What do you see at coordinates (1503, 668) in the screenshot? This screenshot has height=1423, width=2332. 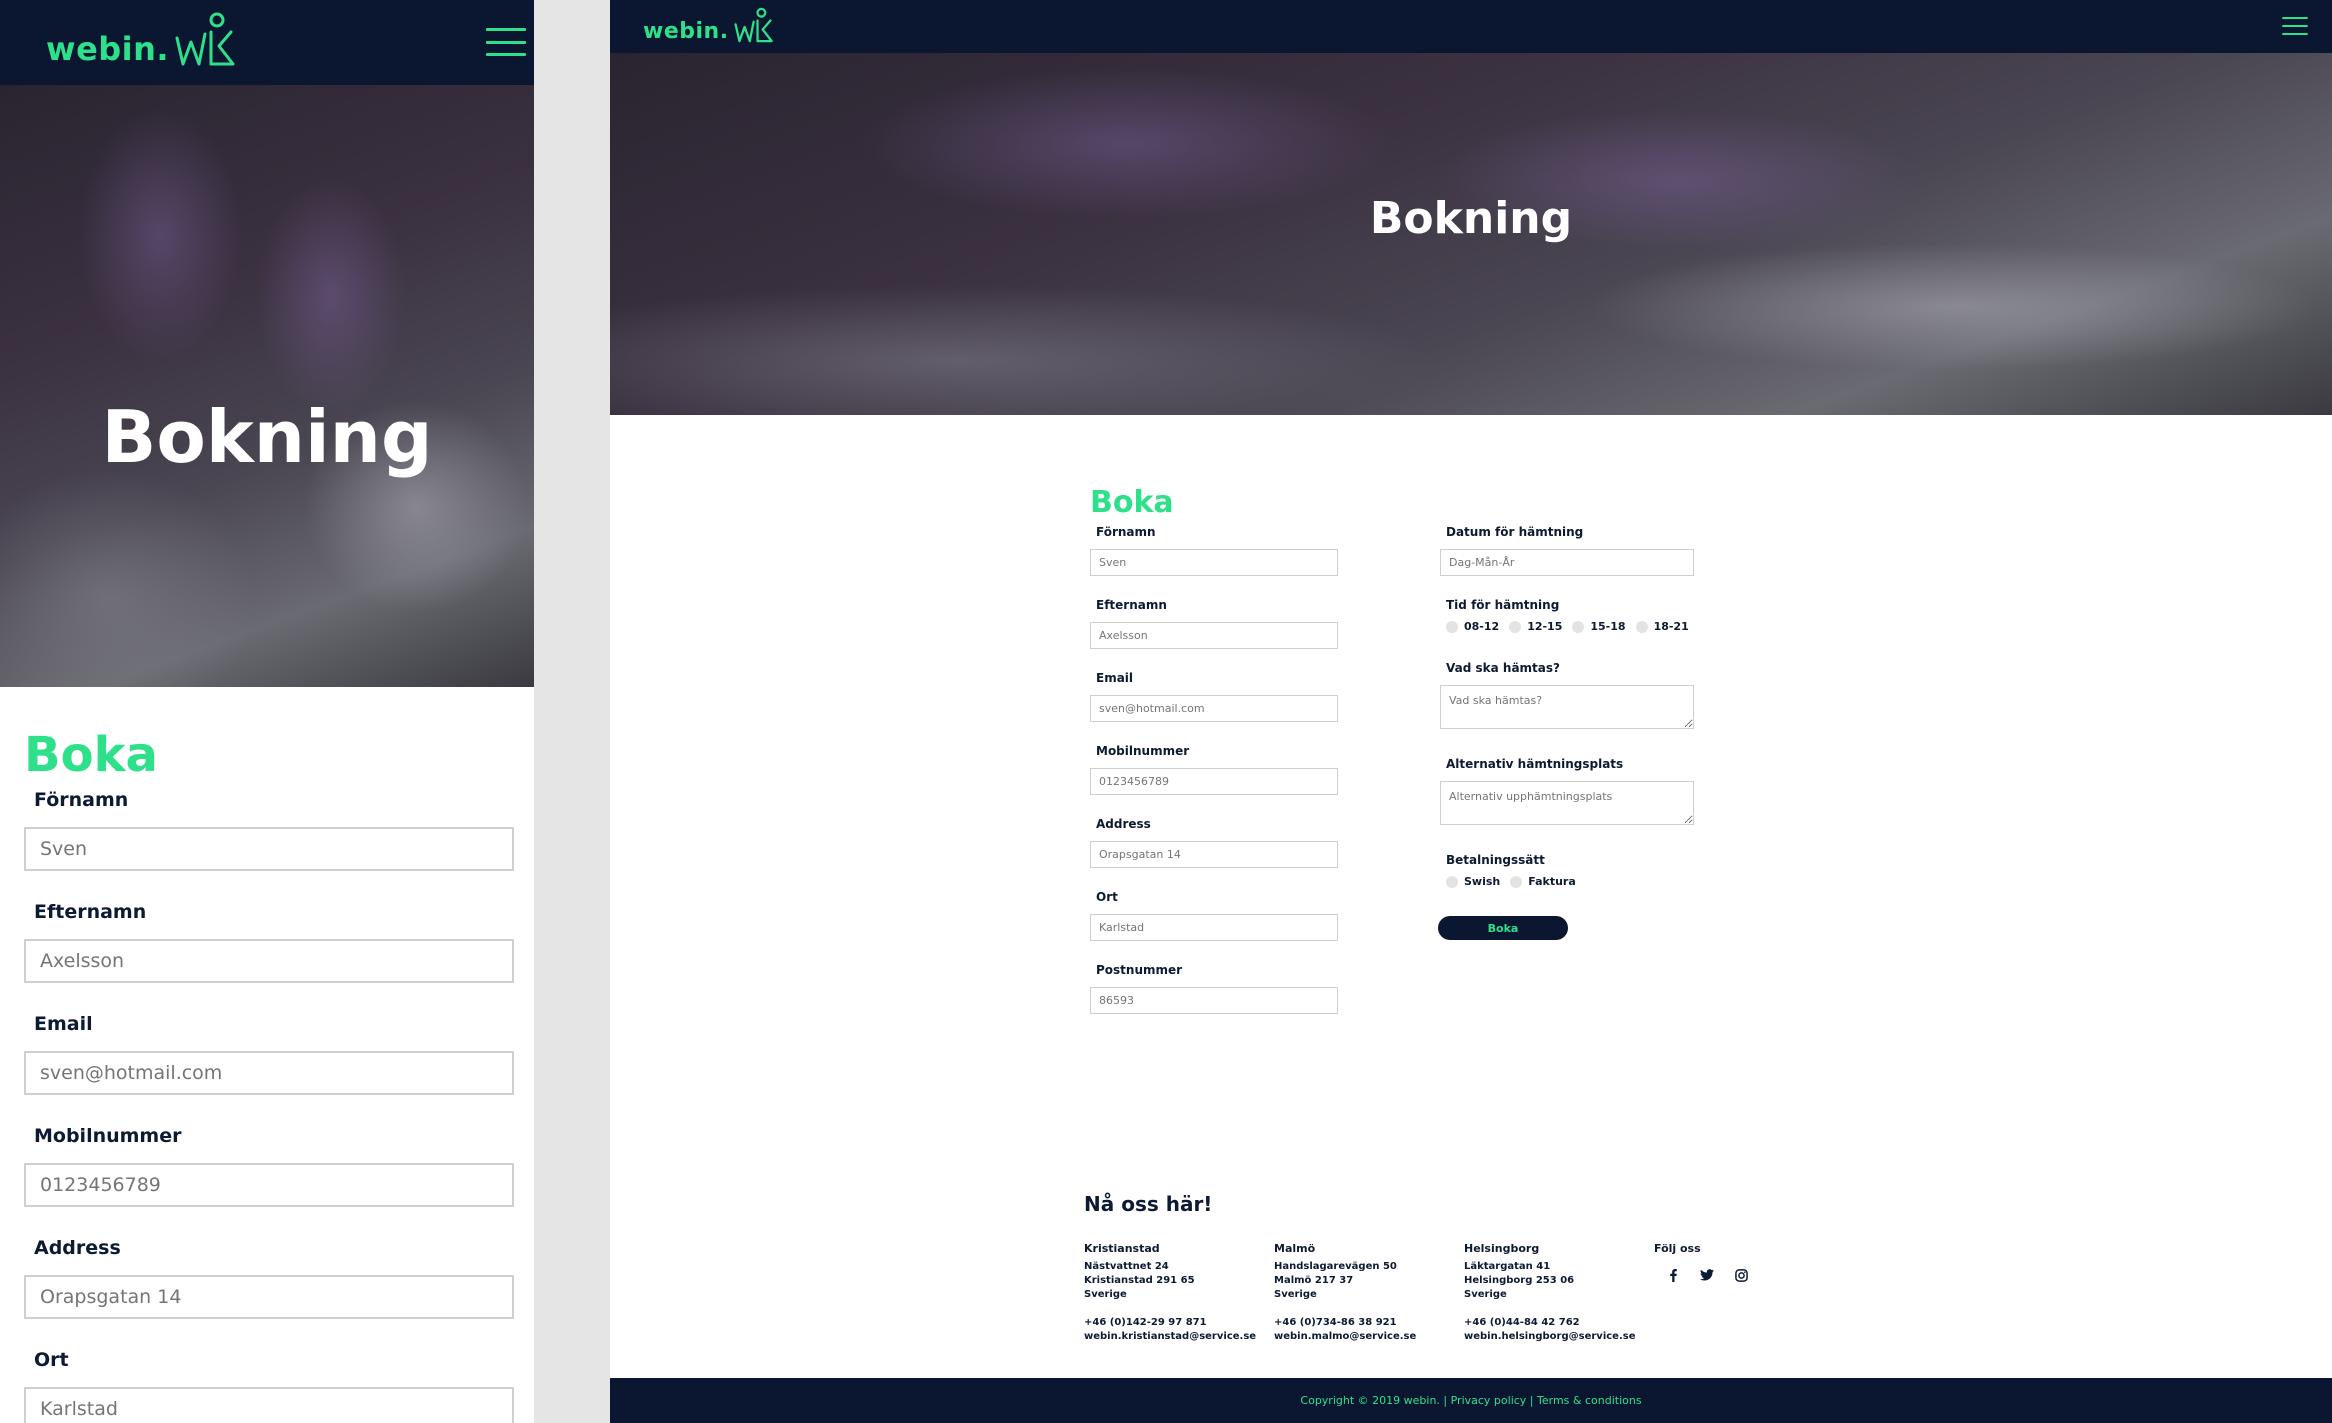 I see `vad-label: Vad ska hämtas?` at bounding box center [1503, 668].